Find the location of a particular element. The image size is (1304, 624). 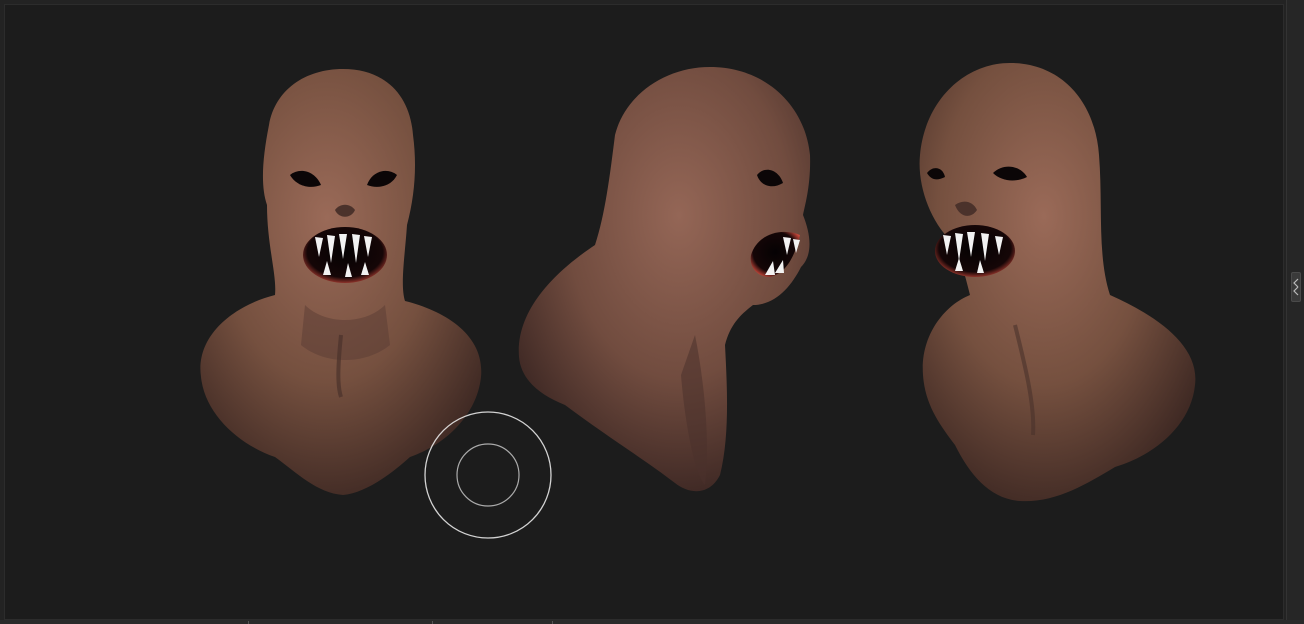

double-circle-cursor-icon is located at coordinates (488, 475).